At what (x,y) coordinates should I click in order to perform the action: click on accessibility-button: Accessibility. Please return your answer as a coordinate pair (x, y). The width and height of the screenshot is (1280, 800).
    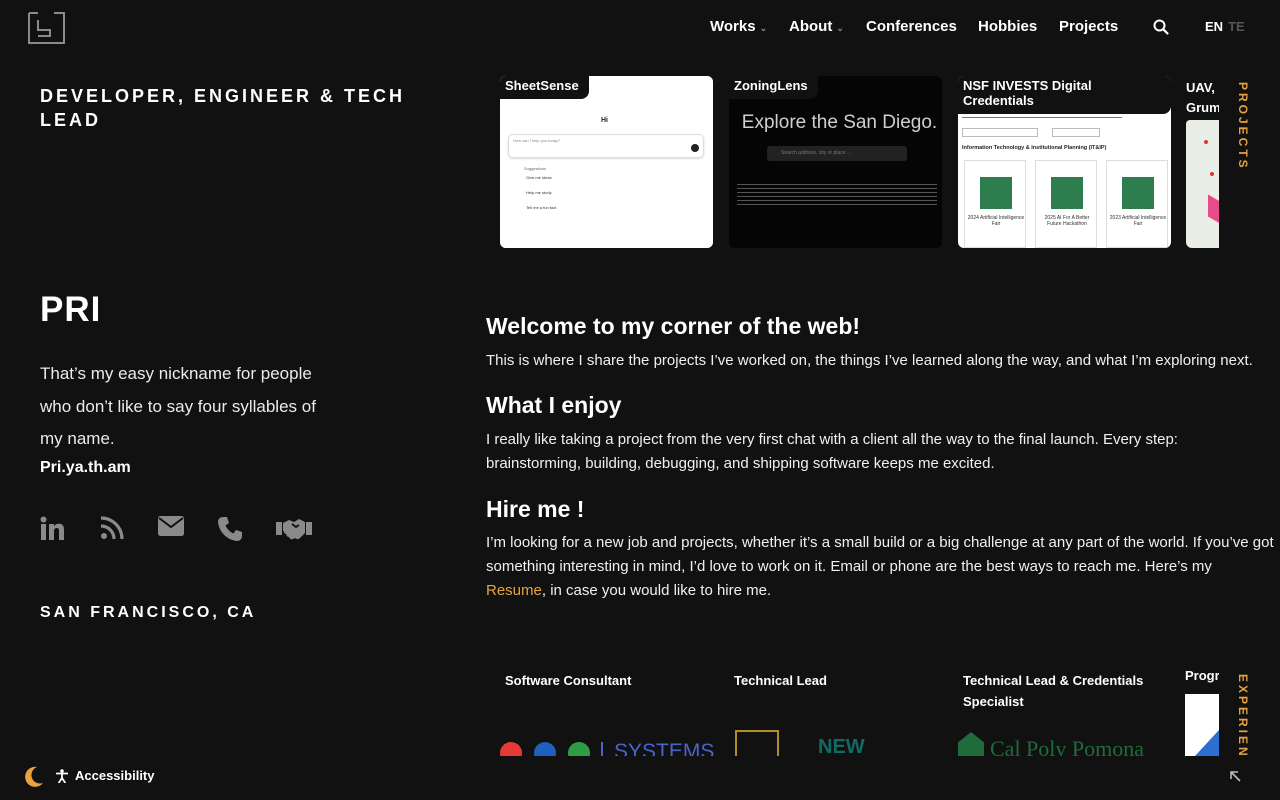
    Looking at the image, I should click on (105, 775).